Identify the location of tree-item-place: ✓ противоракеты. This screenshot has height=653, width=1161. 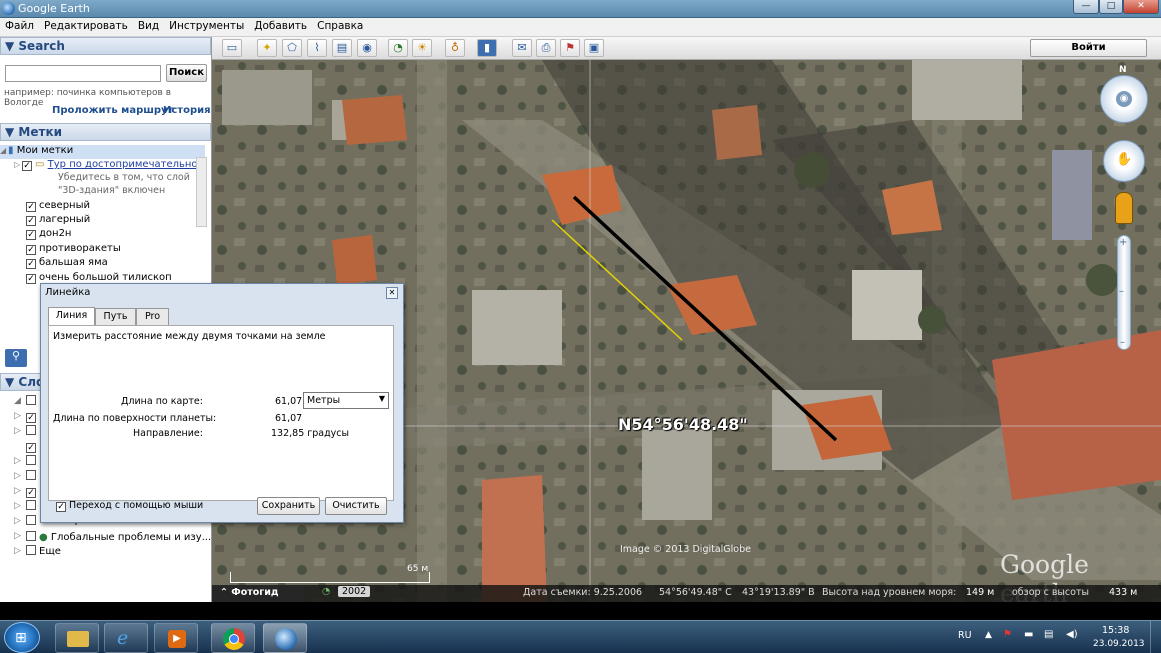
(128, 250).